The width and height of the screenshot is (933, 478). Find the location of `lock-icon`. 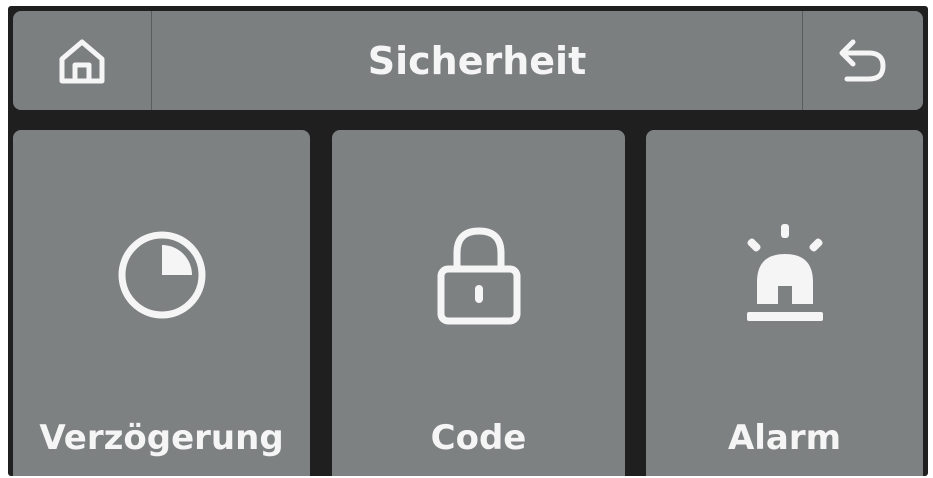

lock-icon is located at coordinates (478, 275).